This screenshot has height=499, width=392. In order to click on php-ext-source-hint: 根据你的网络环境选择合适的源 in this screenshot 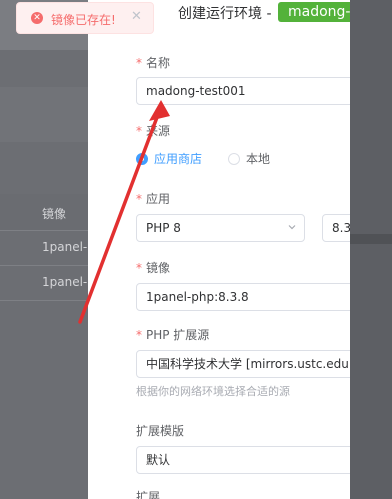, I will do `click(213, 391)`.